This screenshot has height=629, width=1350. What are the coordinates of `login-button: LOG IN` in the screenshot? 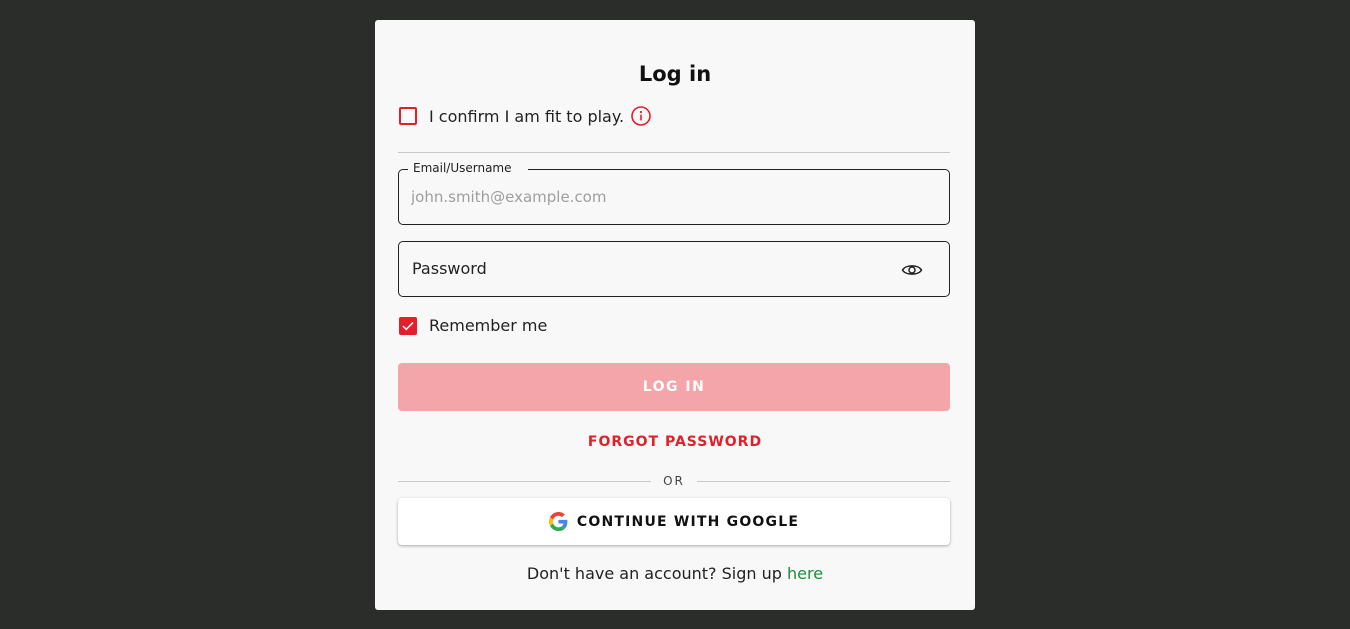 It's located at (674, 387).